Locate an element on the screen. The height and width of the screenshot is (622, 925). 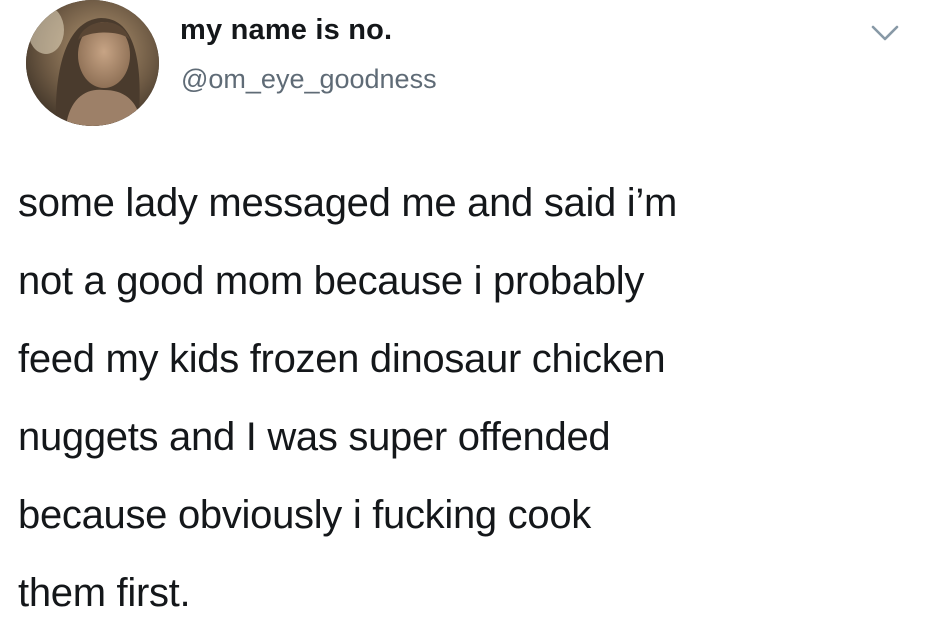
tweet-body-line: some lady messaged me and said i’m is located at coordinates (347, 203).